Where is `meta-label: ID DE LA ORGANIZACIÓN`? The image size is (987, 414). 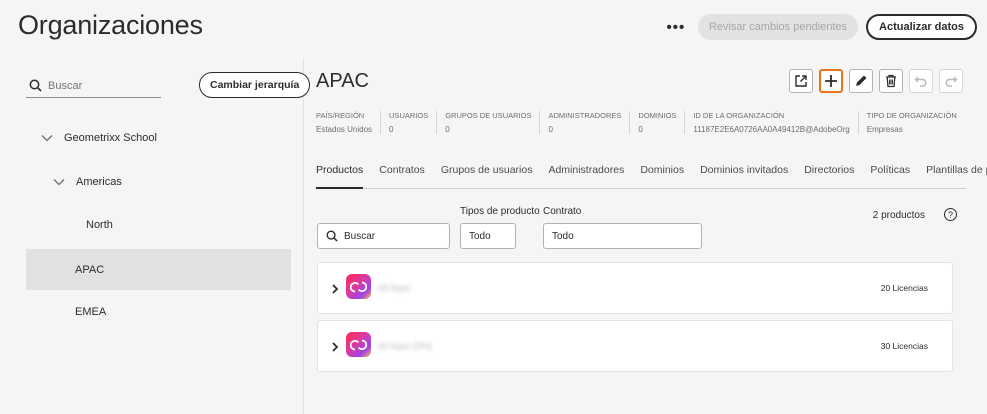 meta-label: ID DE LA ORGANIZACIÓN is located at coordinates (739, 115).